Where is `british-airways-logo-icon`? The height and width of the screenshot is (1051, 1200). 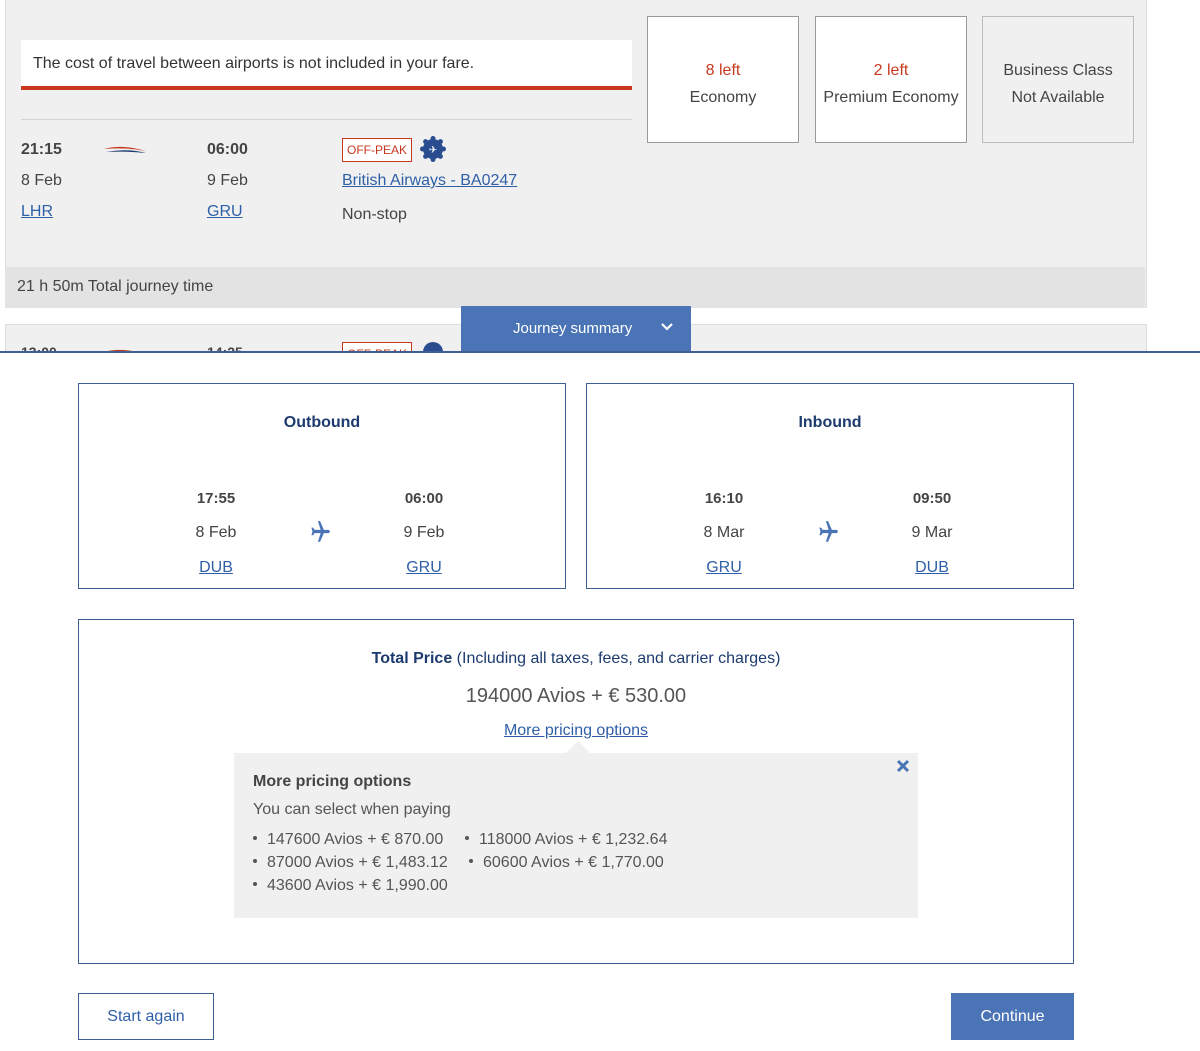
british-airways-logo-icon is located at coordinates (125, 149).